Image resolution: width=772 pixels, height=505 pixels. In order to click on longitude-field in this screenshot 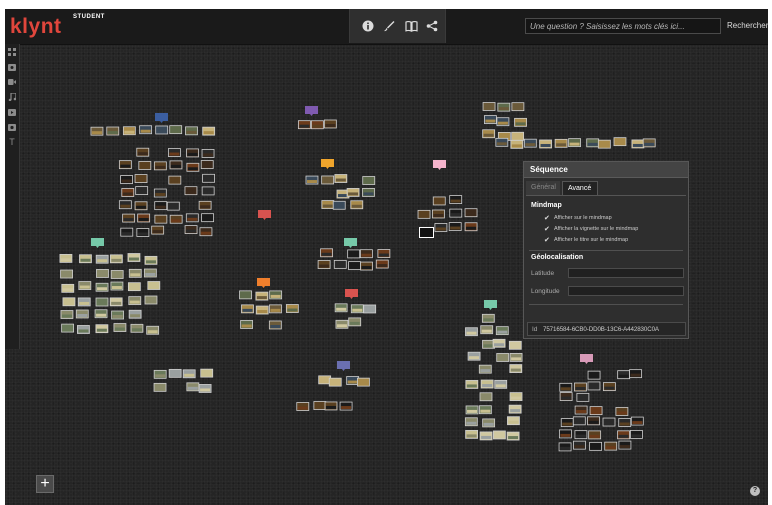, I will do `click(626, 291)`.